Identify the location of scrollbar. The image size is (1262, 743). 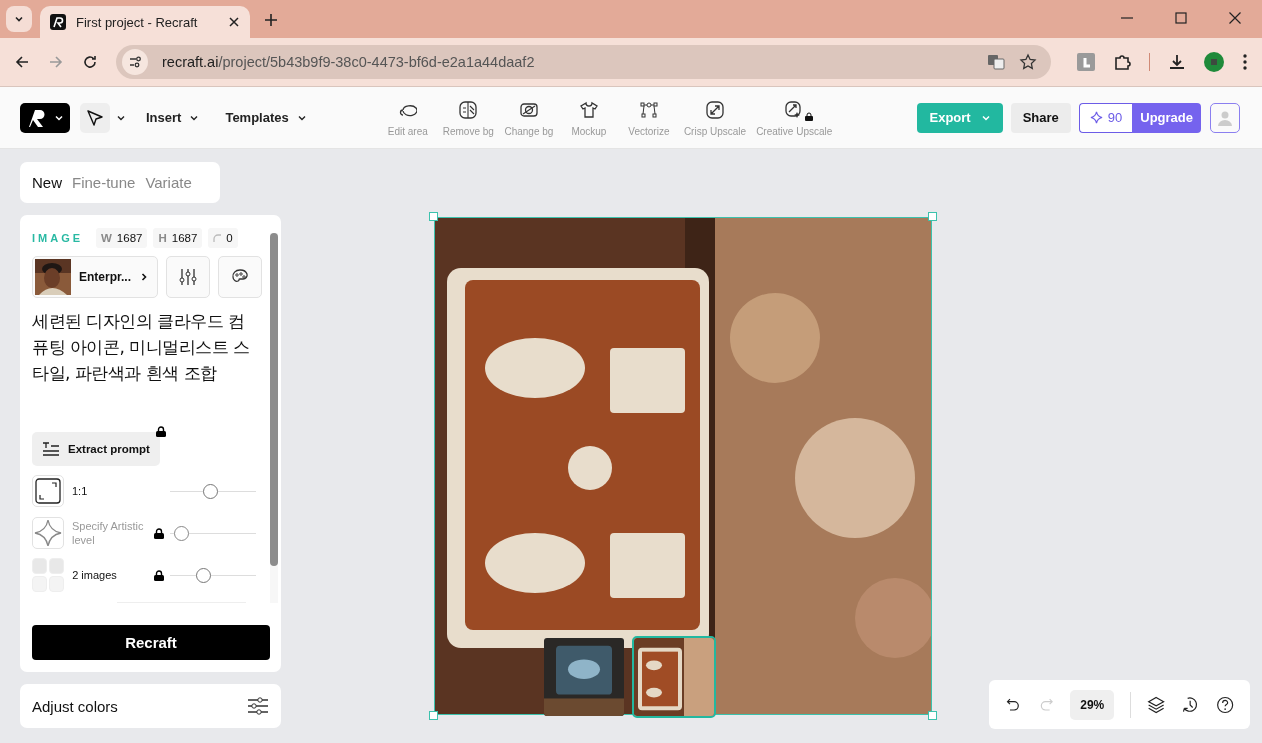
(274, 418).